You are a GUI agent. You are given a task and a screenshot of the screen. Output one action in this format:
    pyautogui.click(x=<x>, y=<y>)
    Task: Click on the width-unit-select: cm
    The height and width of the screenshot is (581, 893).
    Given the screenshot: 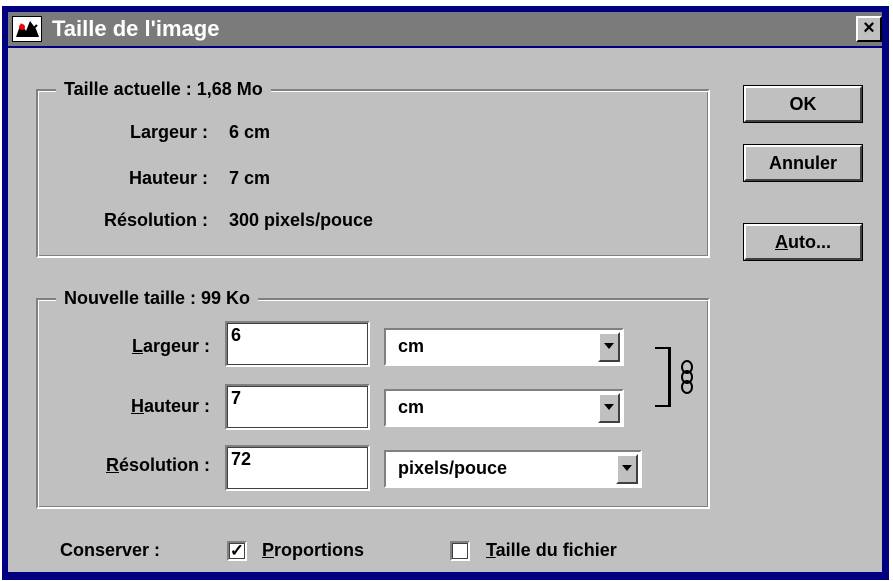 What is the action you would take?
    pyautogui.click(x=504, y=347)
    